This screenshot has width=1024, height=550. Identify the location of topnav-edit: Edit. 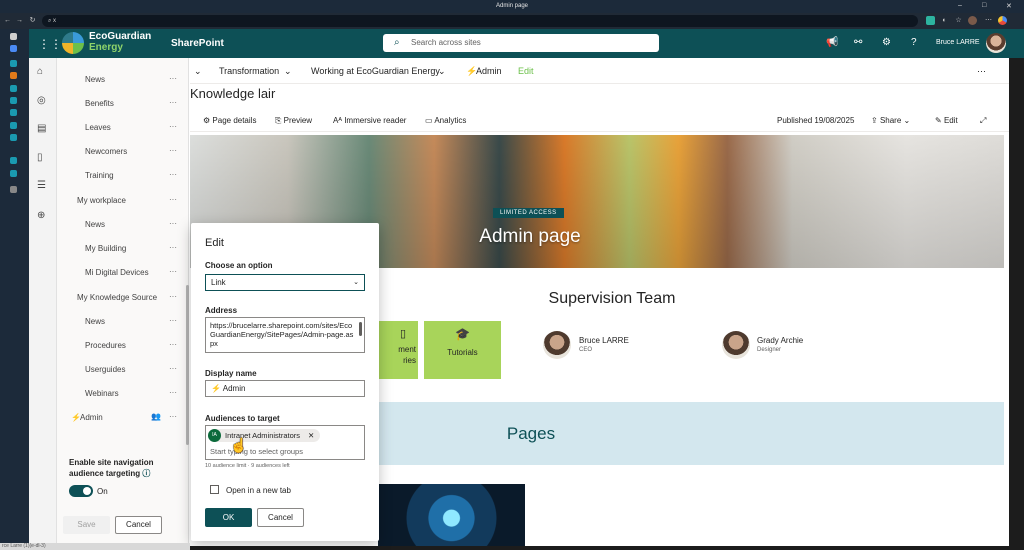
(526, 71).